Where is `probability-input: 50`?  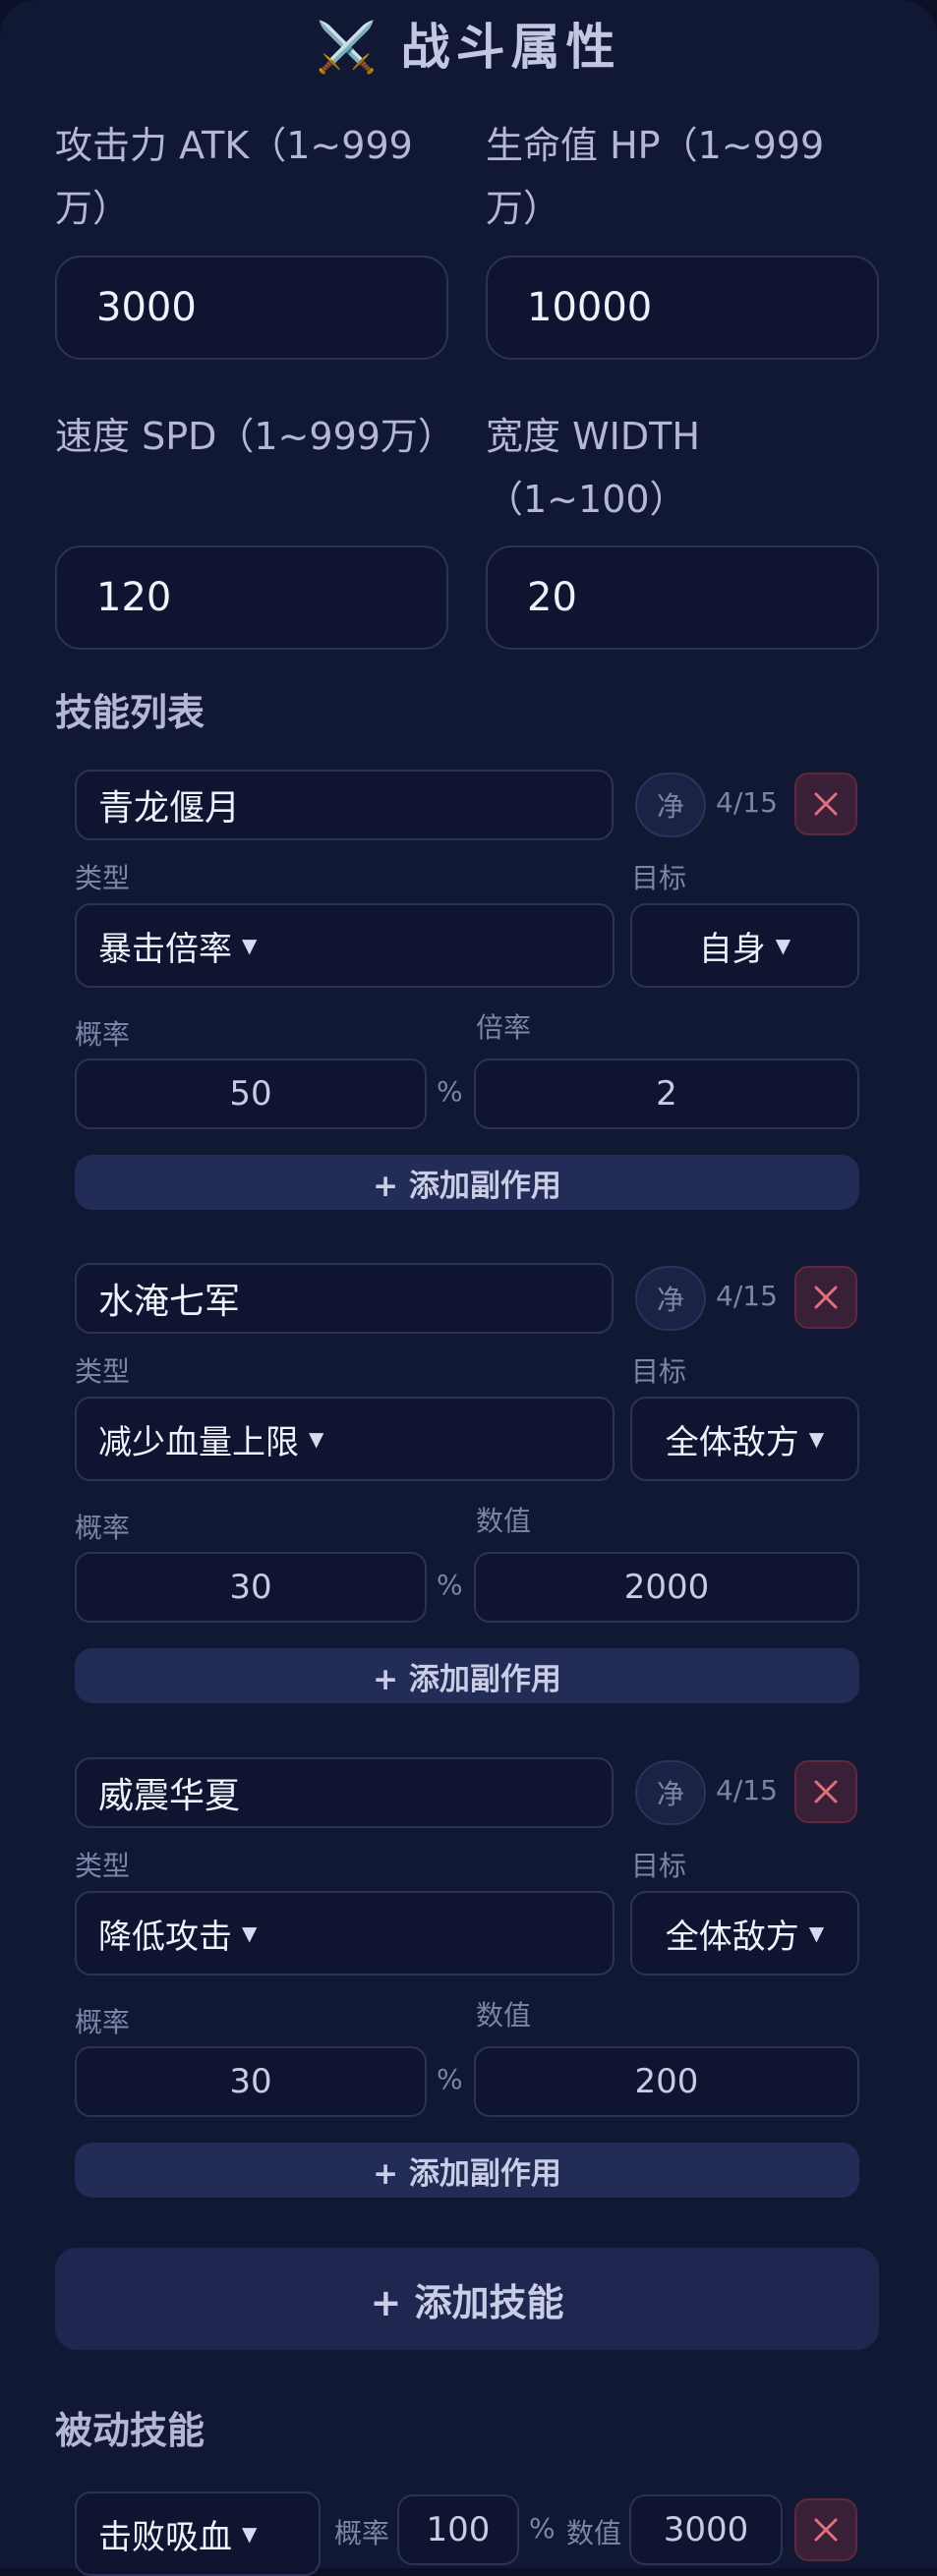
probability-input: 50 is located at coordinates (251, 1094).